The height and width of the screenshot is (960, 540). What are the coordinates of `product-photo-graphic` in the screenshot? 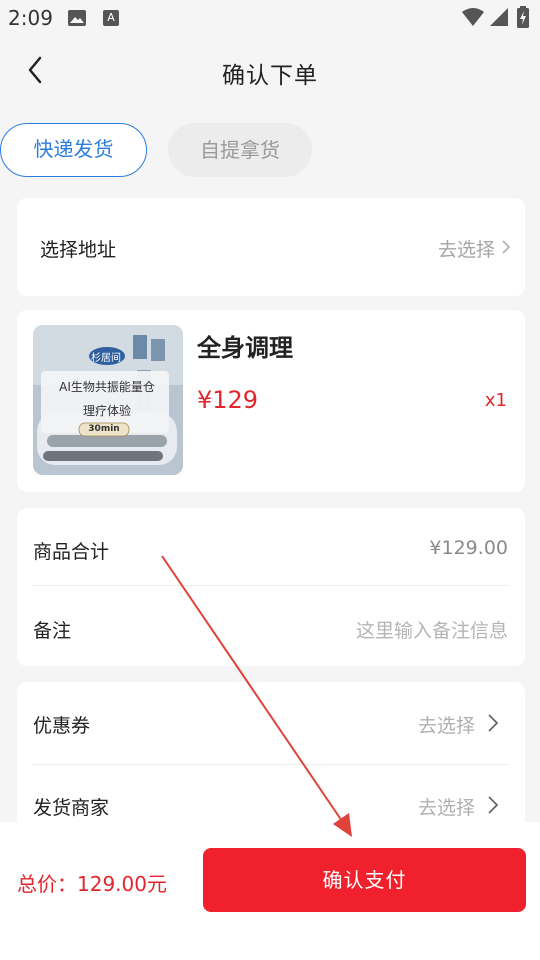 It's located at (108, 400).